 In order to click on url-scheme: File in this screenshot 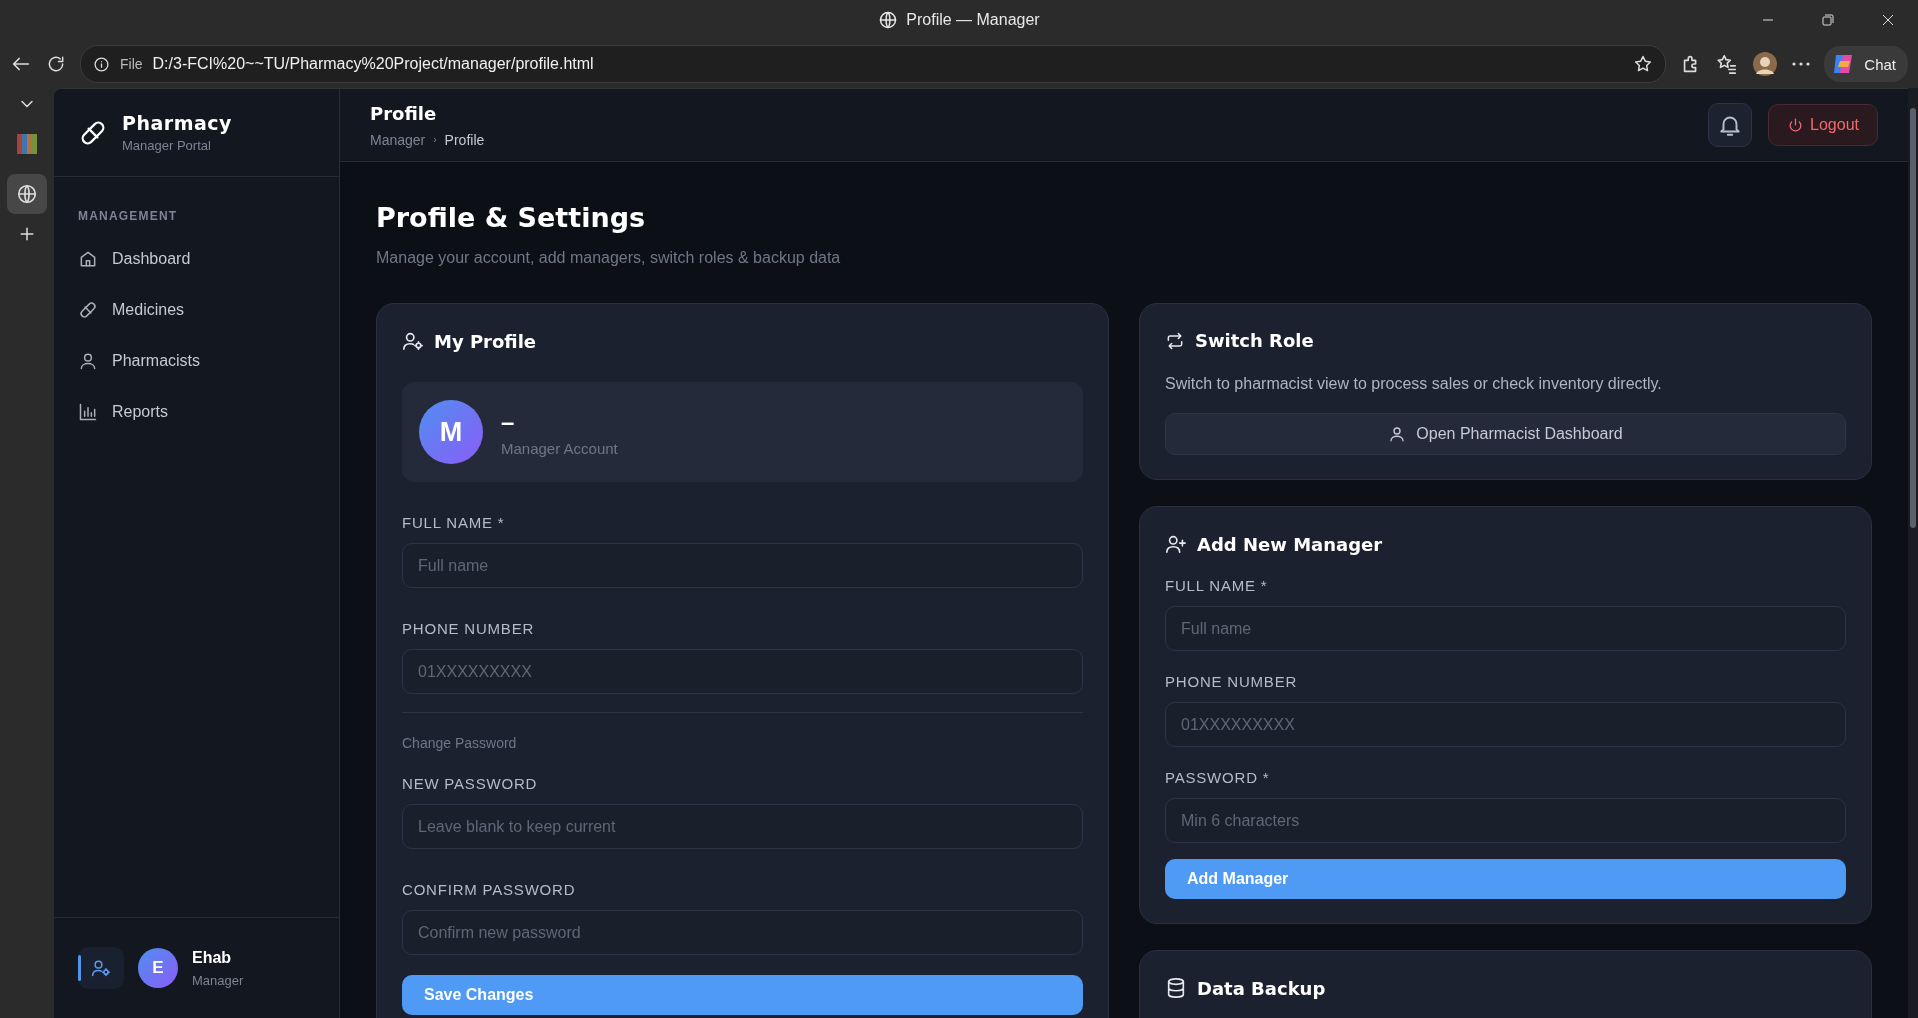, I will do `click(131, 64)`.